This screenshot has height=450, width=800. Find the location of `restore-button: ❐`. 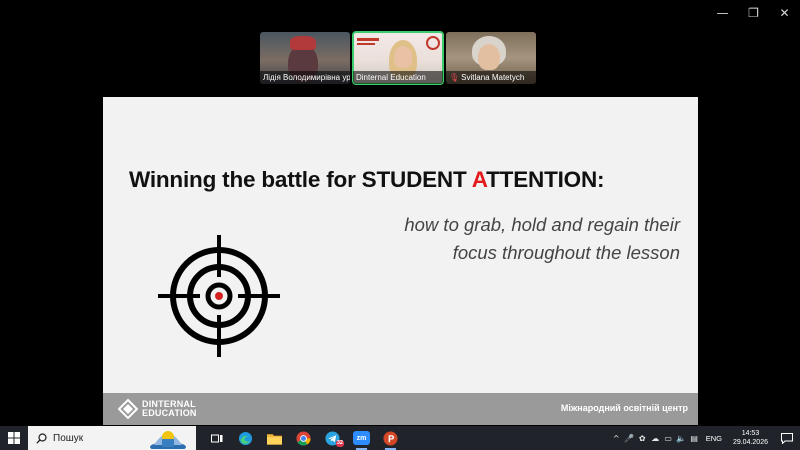

restore-button: ❐ is located at coordinates (753, 13).